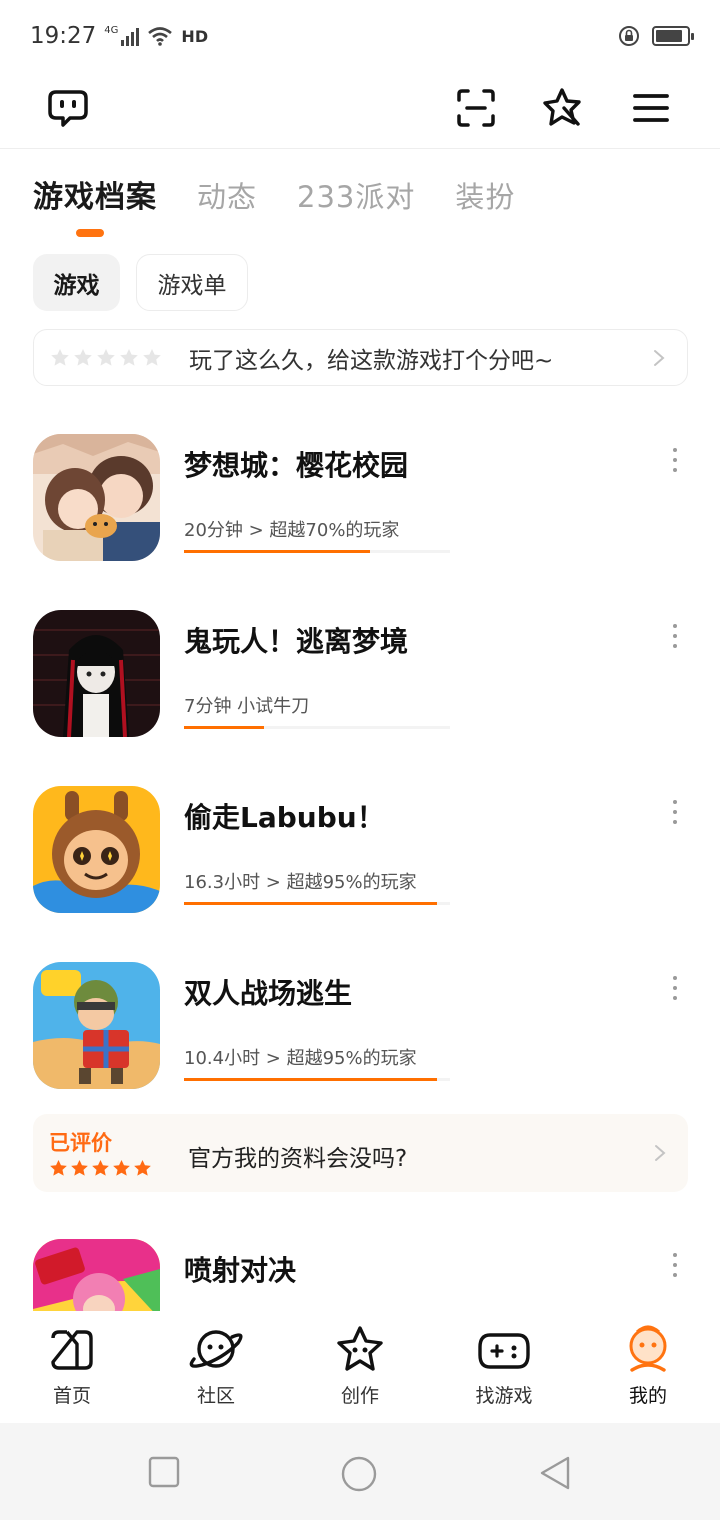 The width and height of the screenshot is (720, 1520). I want to click on game-playtime-stat: 20分钟 > 超越70%的玩家, so click(292, 530).